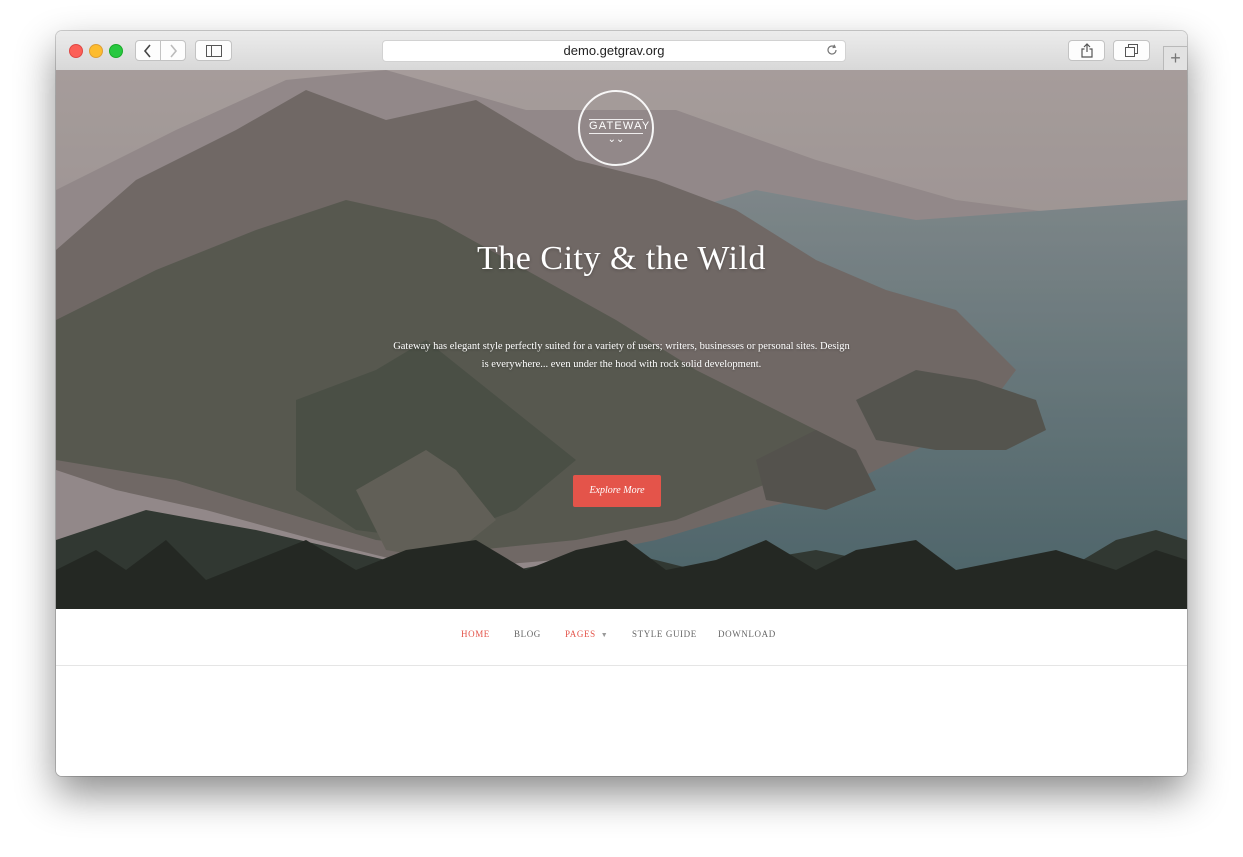  Describe the element at coordinates (76, 51) in the screenshot. I see `close-window-button` at that location.